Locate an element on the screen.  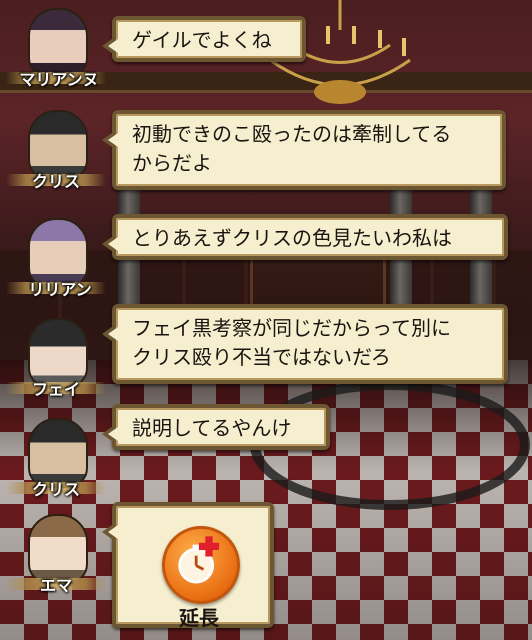
message-line: からだよ is located at coordinates (172, 163).